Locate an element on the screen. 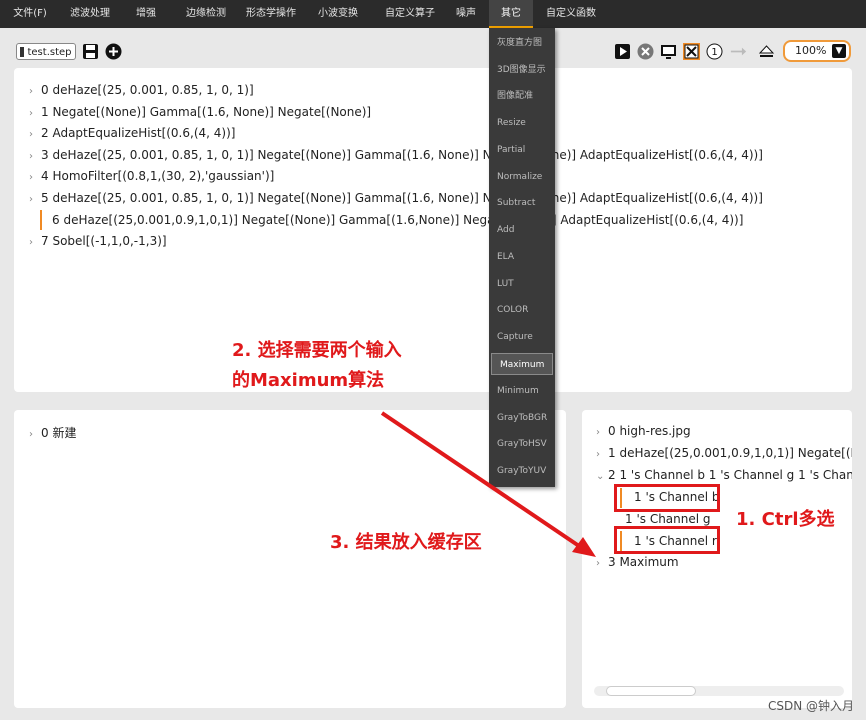  menu-item-3d-display: 3D图像显示 is located at coordinates (522, 70).